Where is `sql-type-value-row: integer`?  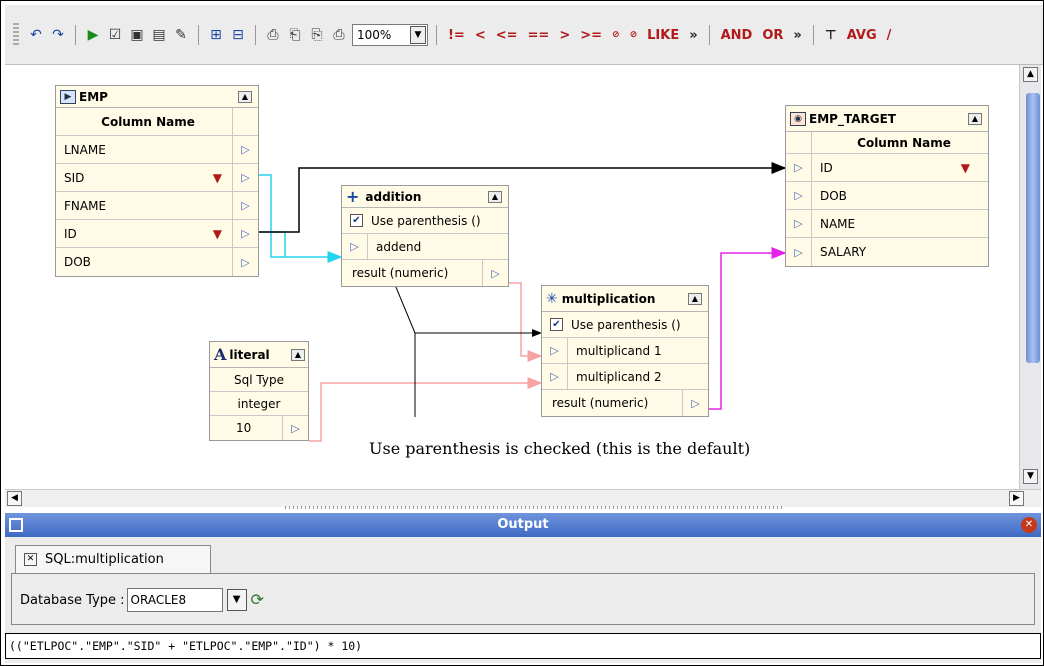 sql-type-value-row: integer is located at coordinates (259, 404).